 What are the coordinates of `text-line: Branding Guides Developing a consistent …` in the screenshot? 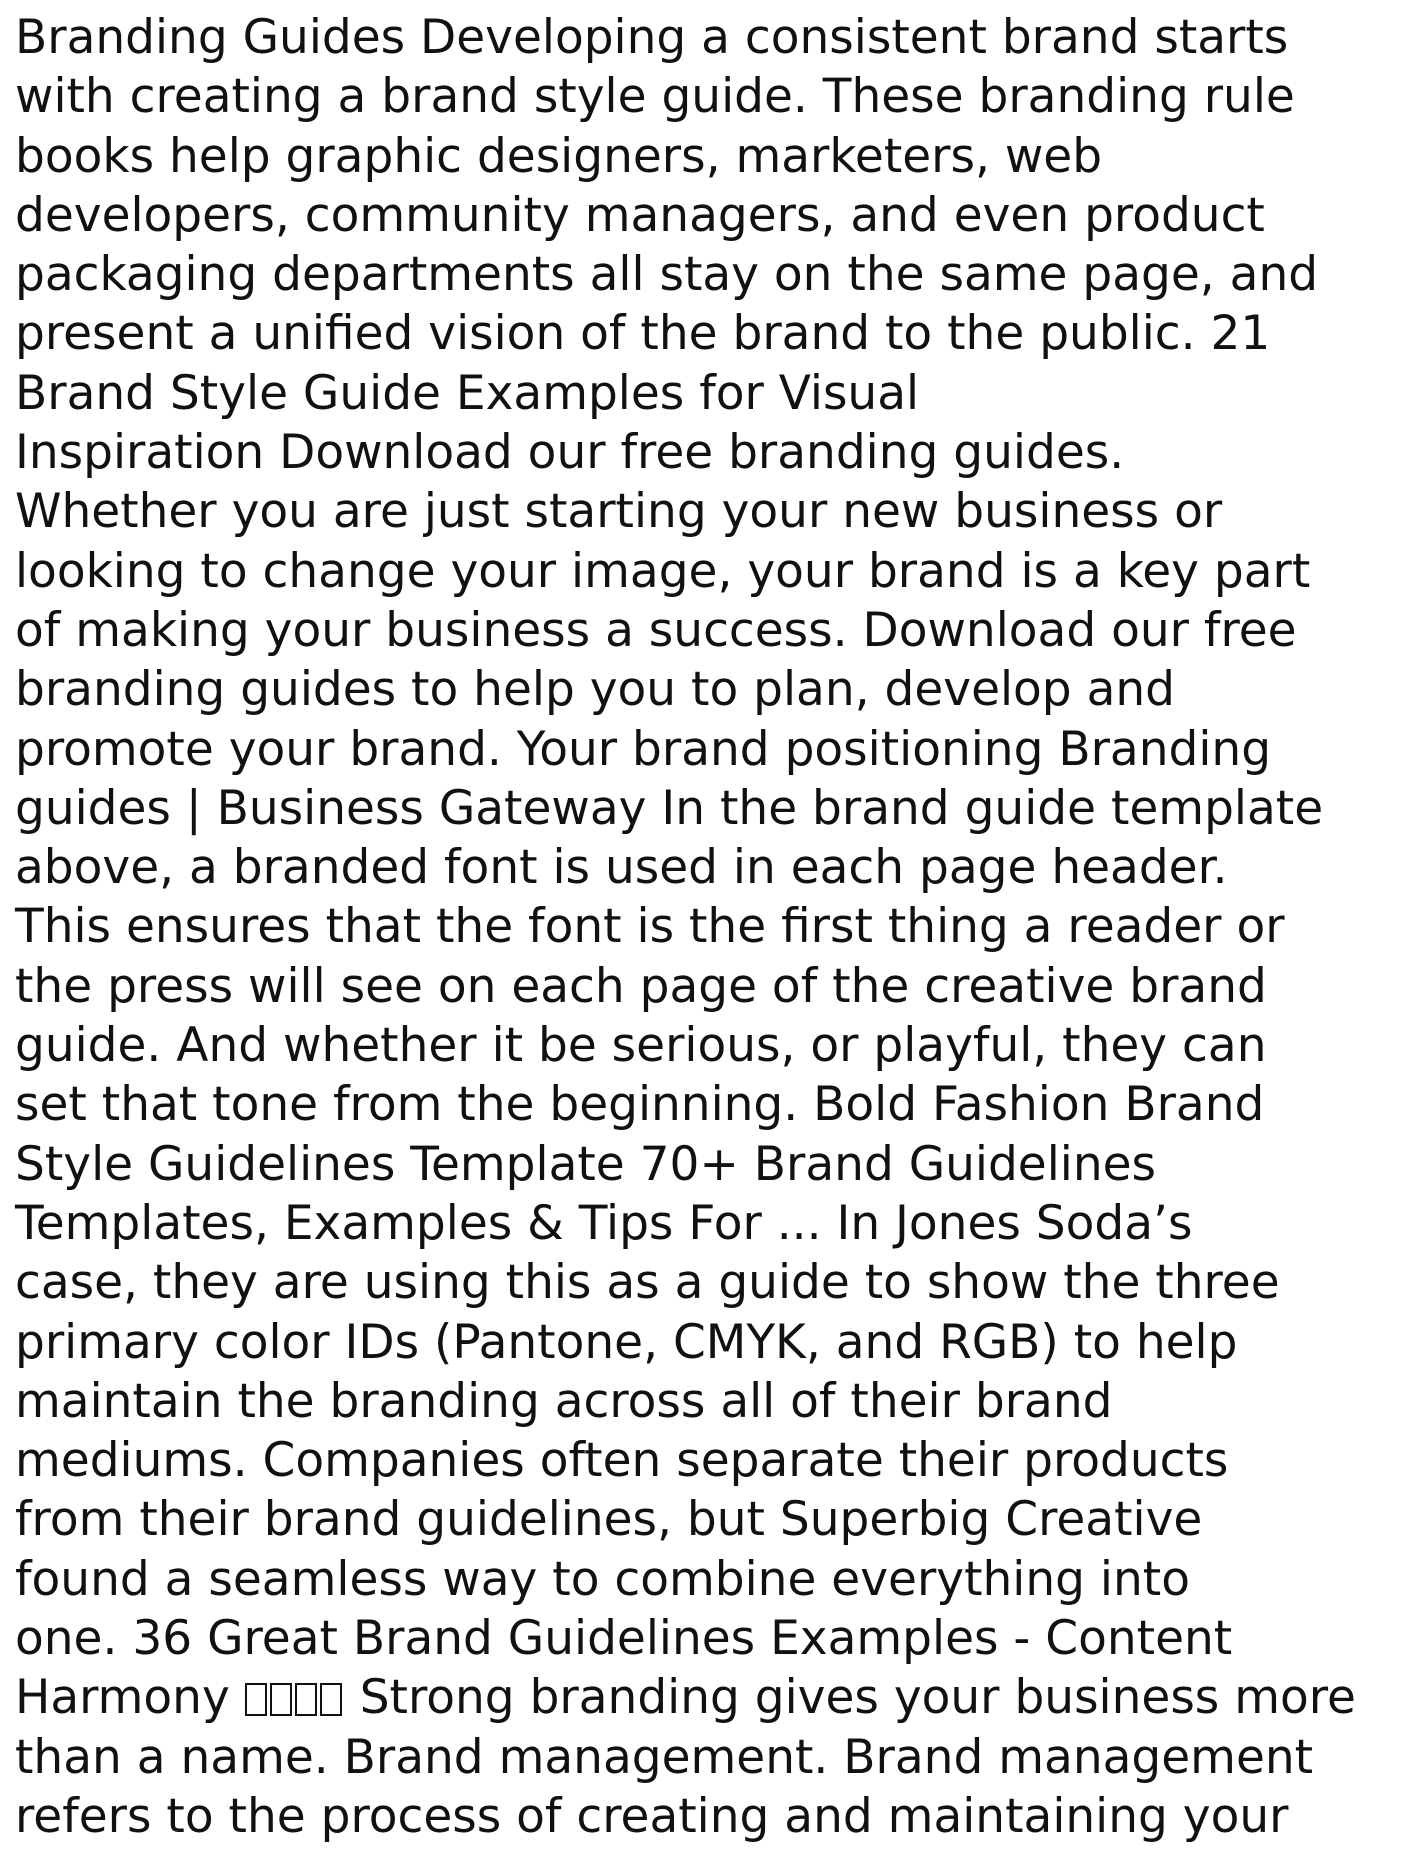 It's located at (652, 37).